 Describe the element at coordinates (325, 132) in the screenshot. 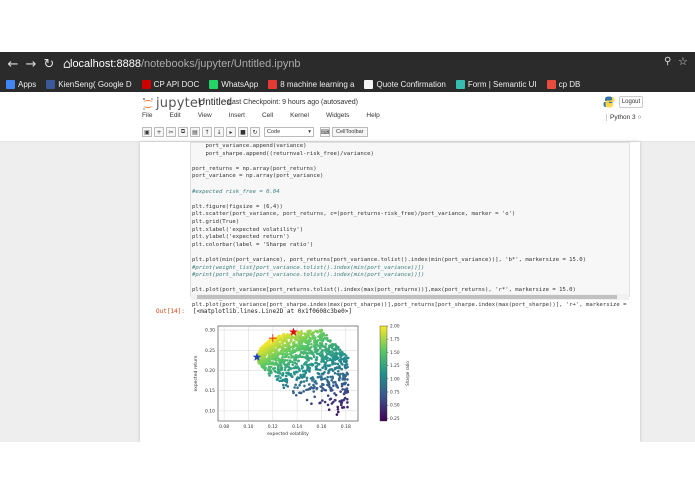

I see `keyboard-icon: ⌨` at that location.